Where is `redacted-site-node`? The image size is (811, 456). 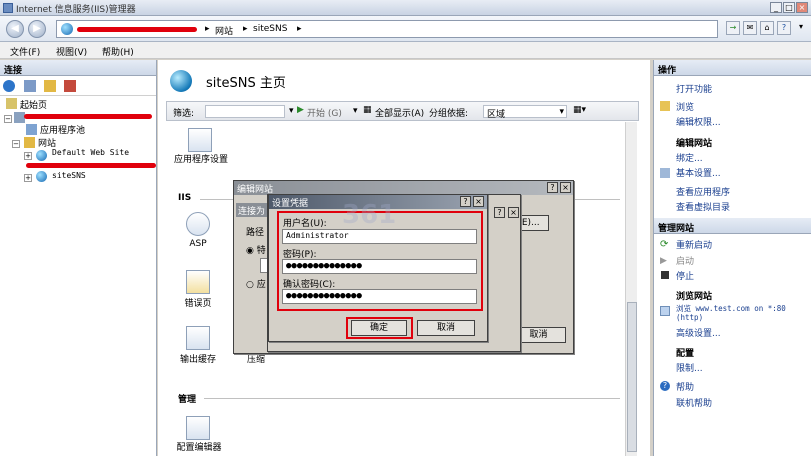
redacted-site-node is located at coordinates (91, 165).